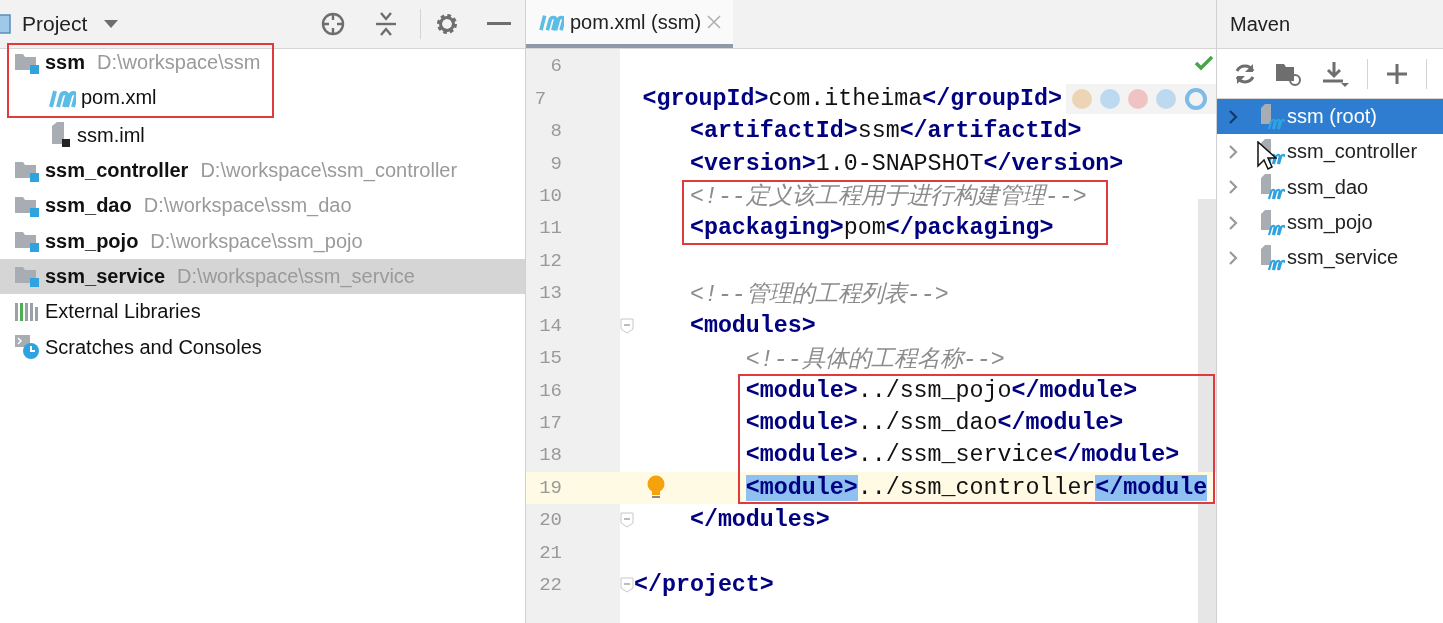 The image size is (1443, 623). I want to click on maven-project-item: ssm_service, so click(1330, 258).